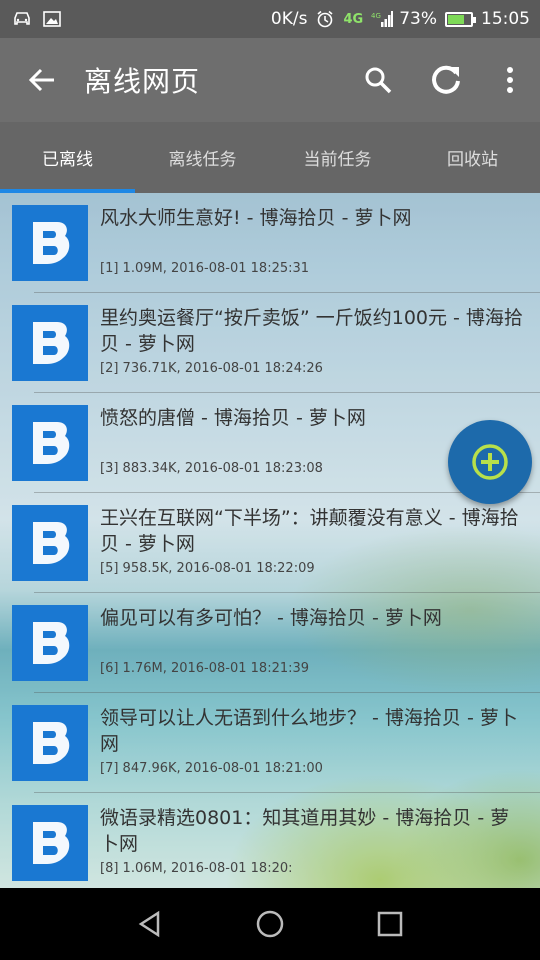 The width and height of the screenshot is (540, 960). I want to click on item-meta: [3] 883.34K, 2016-08-01 18:23:08, so click(211, 468).